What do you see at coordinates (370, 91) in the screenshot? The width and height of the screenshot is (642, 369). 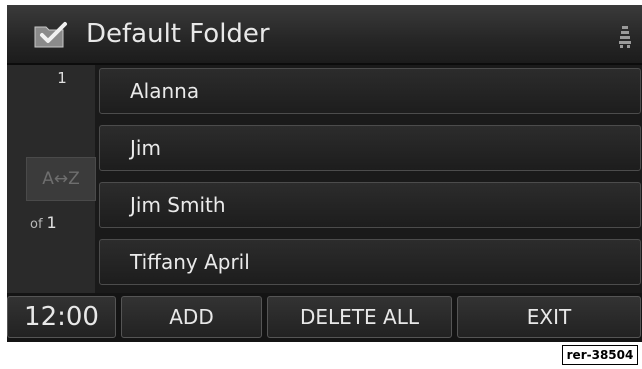 I see `contact-entry-alanna: Alanna` at bounding box center [370, 91].